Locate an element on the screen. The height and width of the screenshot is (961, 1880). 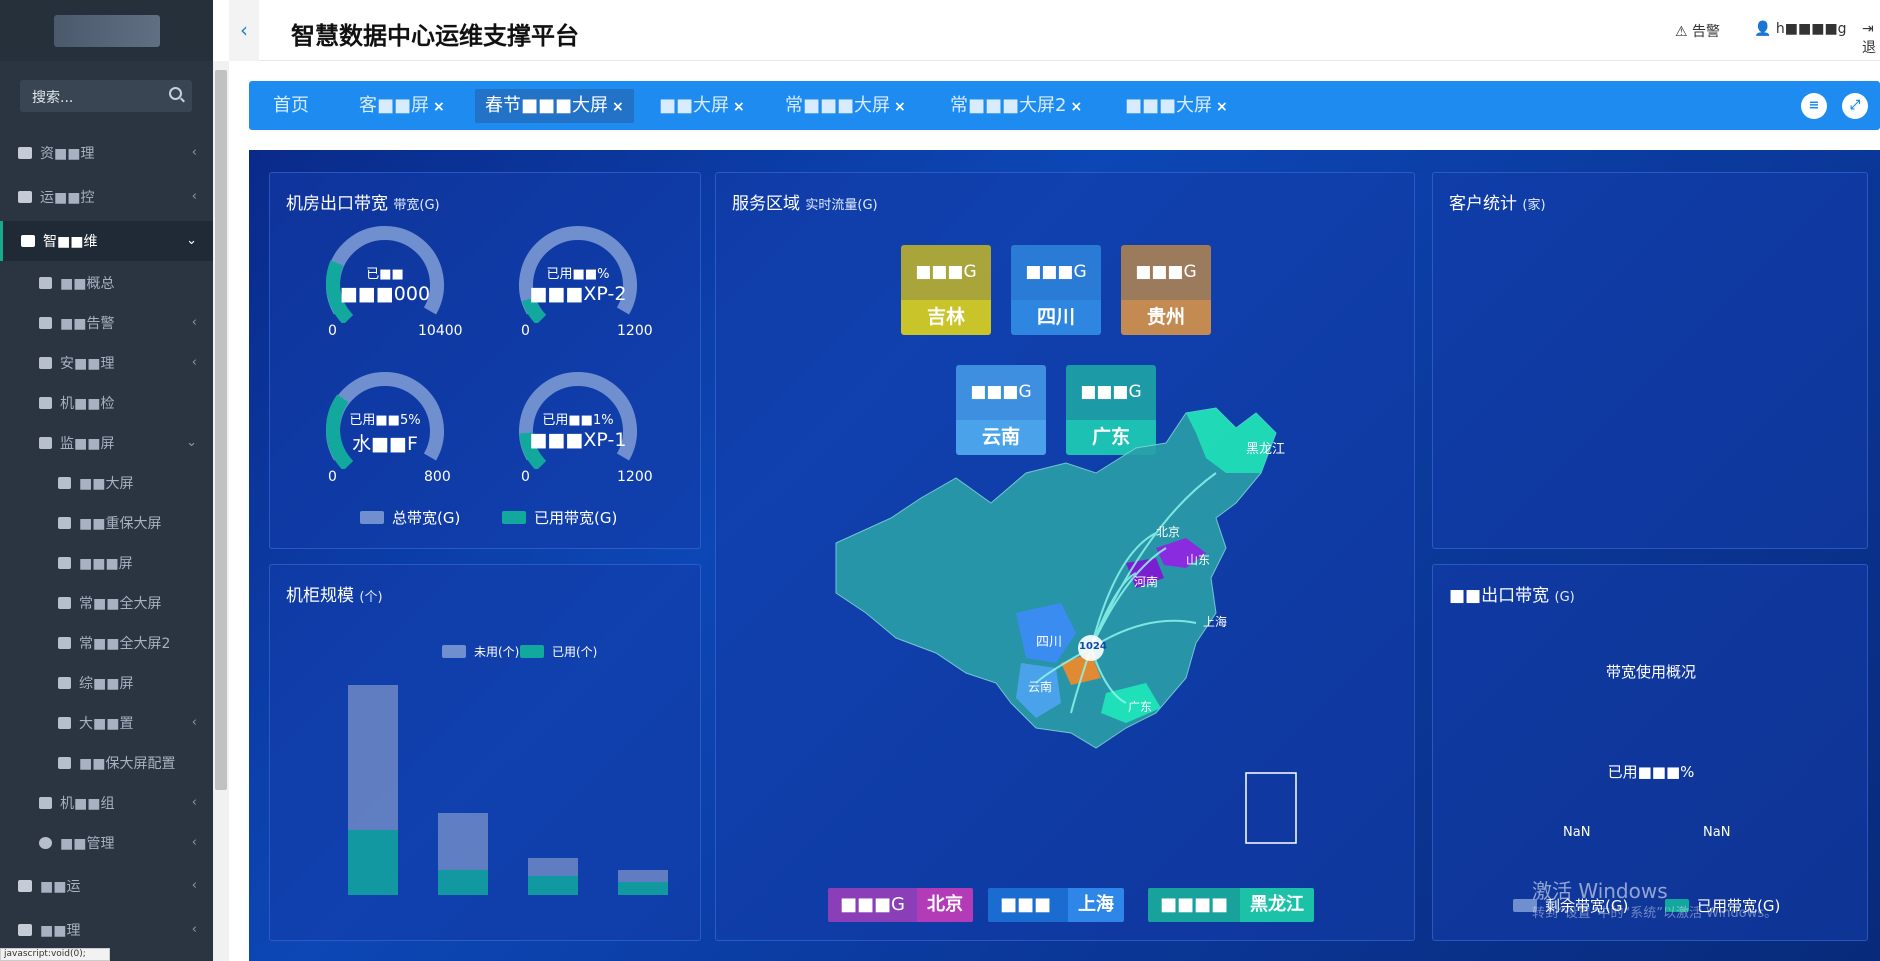
pill-beijing: ■■■G 北京 is located at coordinates (900, 905).